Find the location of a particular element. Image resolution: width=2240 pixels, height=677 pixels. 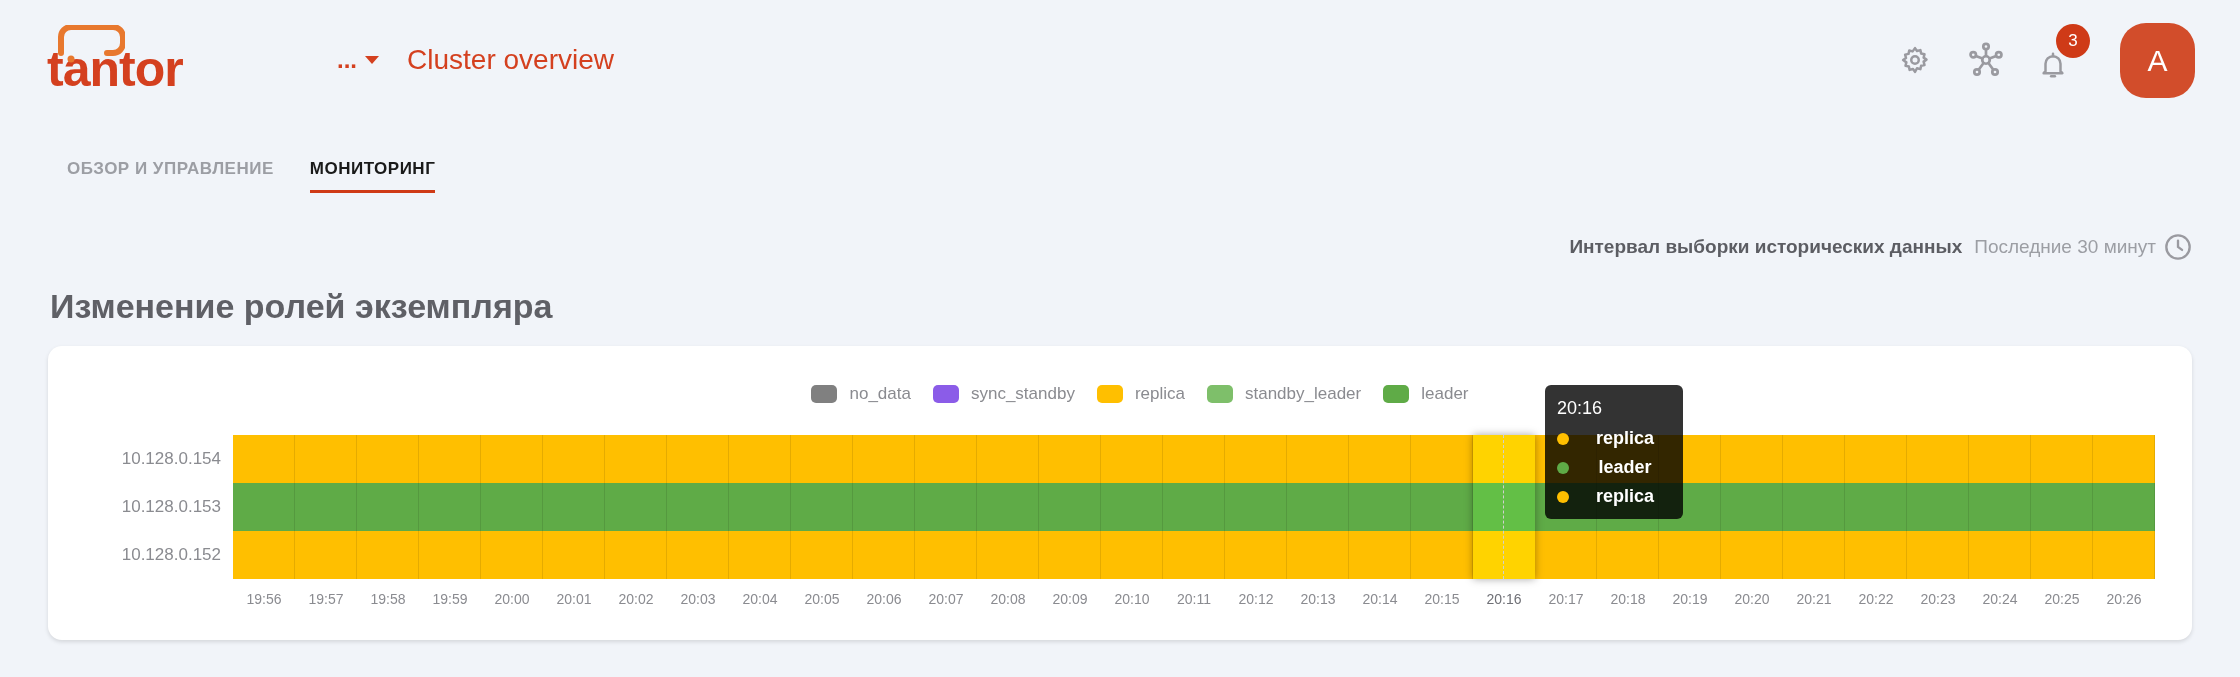

row-label: 10.128.0.153 is located at coordinates (171, 507).